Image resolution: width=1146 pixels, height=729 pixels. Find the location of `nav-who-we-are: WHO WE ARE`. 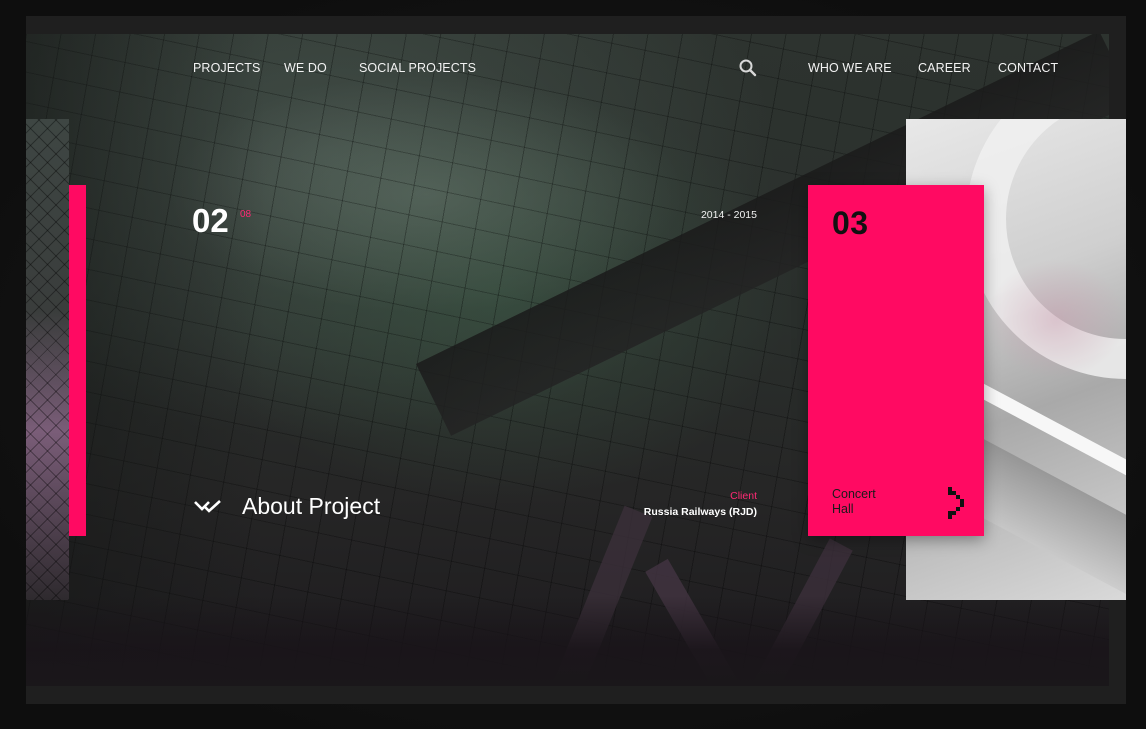

nav-who-we-are: WHO WE ARE is located at coordinates (850, 68).